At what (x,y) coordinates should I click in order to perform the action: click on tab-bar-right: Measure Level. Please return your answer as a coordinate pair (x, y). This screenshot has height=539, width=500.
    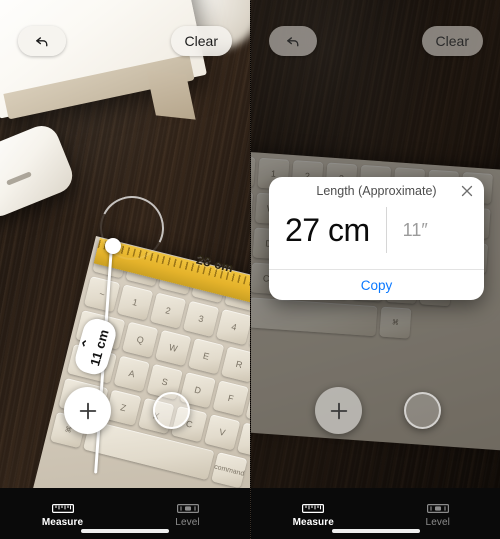
    Looking at the image, I should click on (375, 513).